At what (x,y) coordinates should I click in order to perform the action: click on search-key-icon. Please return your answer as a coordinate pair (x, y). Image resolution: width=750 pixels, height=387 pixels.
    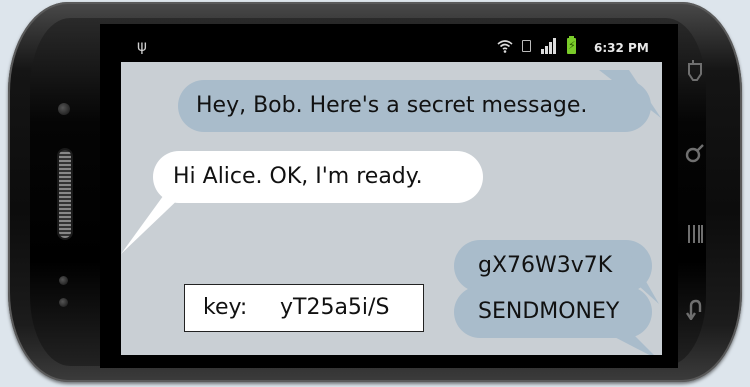
    Looking at the image, I should click on (695, 157).